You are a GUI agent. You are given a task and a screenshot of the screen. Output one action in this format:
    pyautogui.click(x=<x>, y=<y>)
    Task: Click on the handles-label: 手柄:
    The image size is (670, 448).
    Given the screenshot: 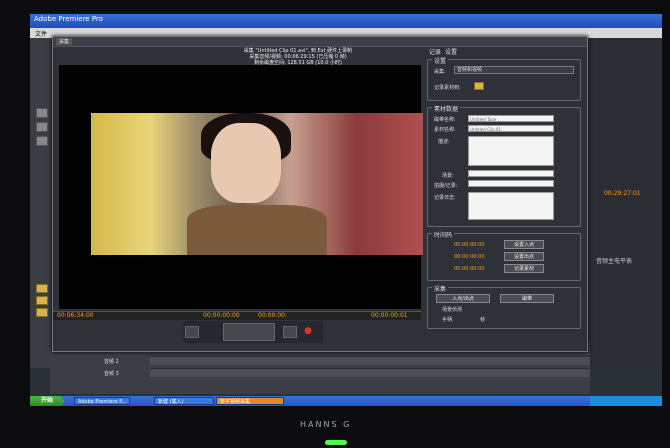 What is the action you would take?
    pyautogui.click(x=448, y=320)
    